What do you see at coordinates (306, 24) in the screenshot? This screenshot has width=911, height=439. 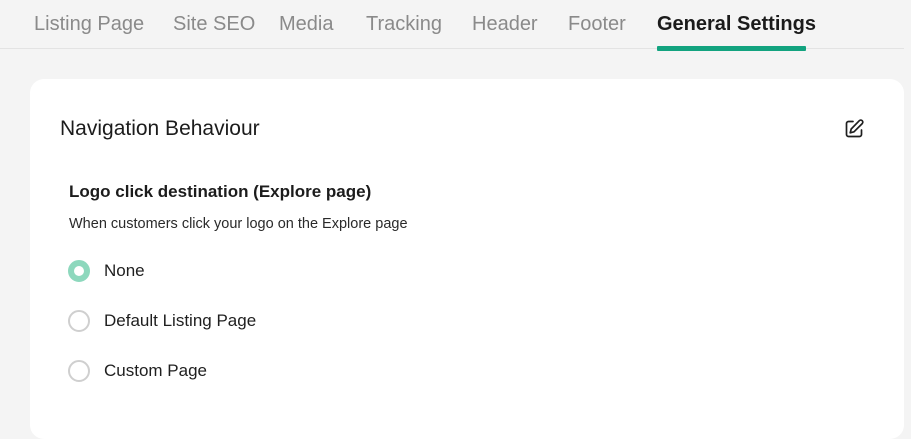 I see `tab-media: Media` at bounding box center [306, 24].